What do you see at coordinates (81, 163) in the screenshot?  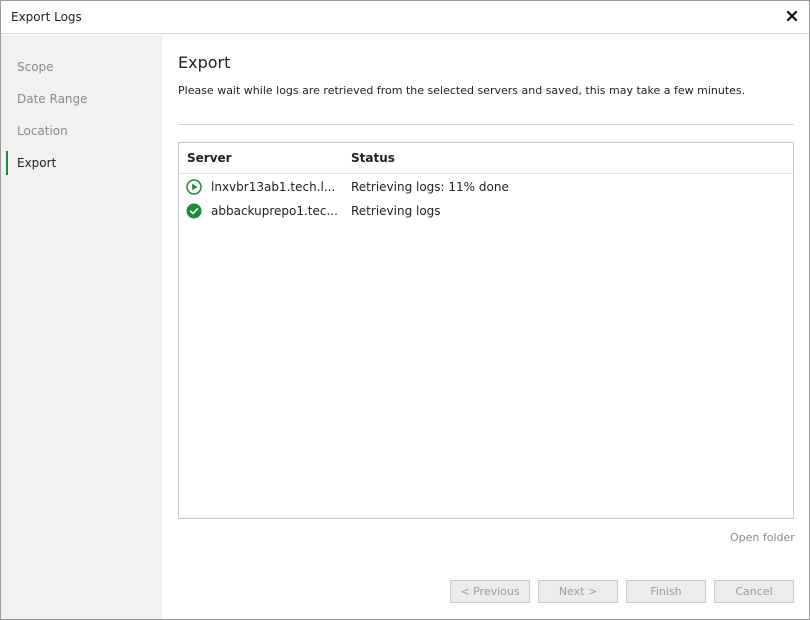 I see `sidebar-item-export: Export` at bounding box center [81, 163].